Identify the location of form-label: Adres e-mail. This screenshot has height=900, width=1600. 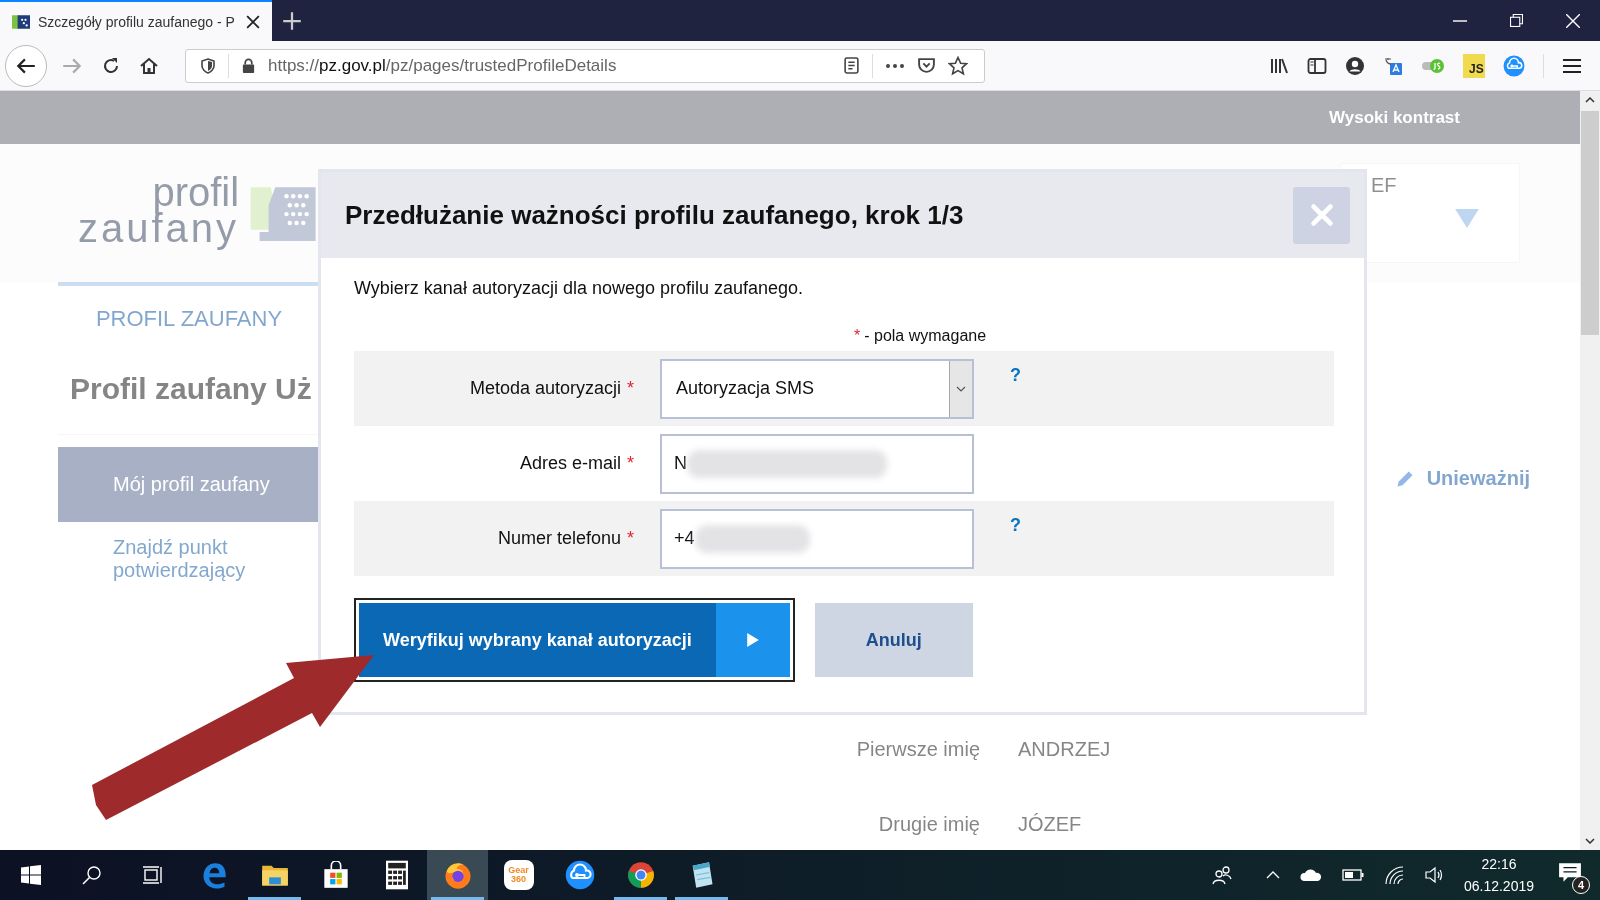
(570, 463).